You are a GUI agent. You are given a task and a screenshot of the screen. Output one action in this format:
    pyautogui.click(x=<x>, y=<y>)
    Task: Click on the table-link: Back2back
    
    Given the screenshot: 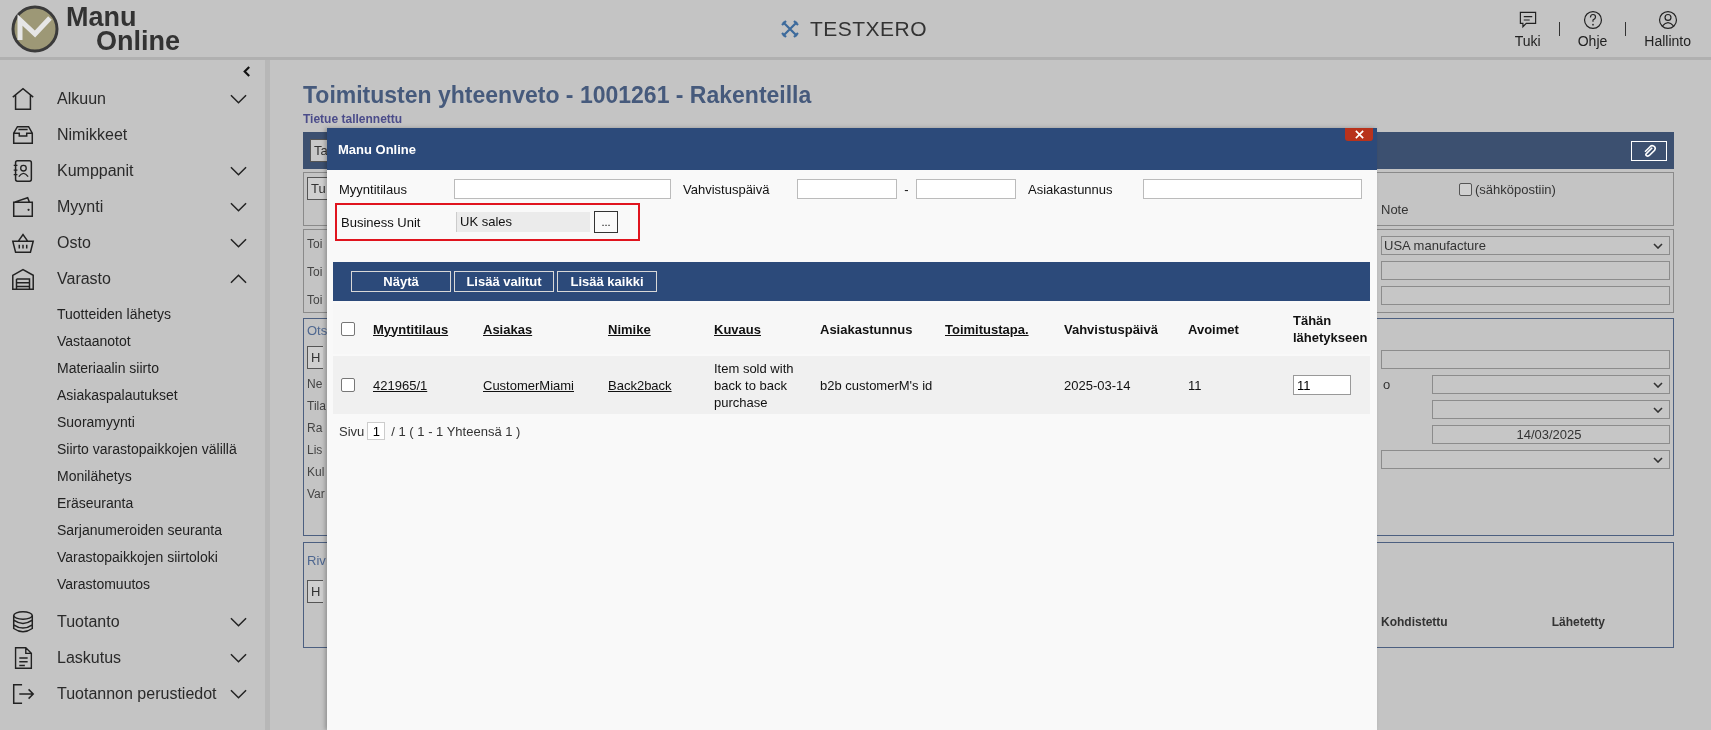 What is the action you would take?
    pyautogui.click(x=640, y=385)
    